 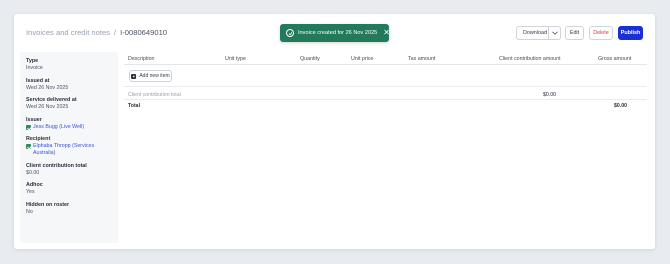 I want to click on field-value: Invoice, so click(x=34, y=68).